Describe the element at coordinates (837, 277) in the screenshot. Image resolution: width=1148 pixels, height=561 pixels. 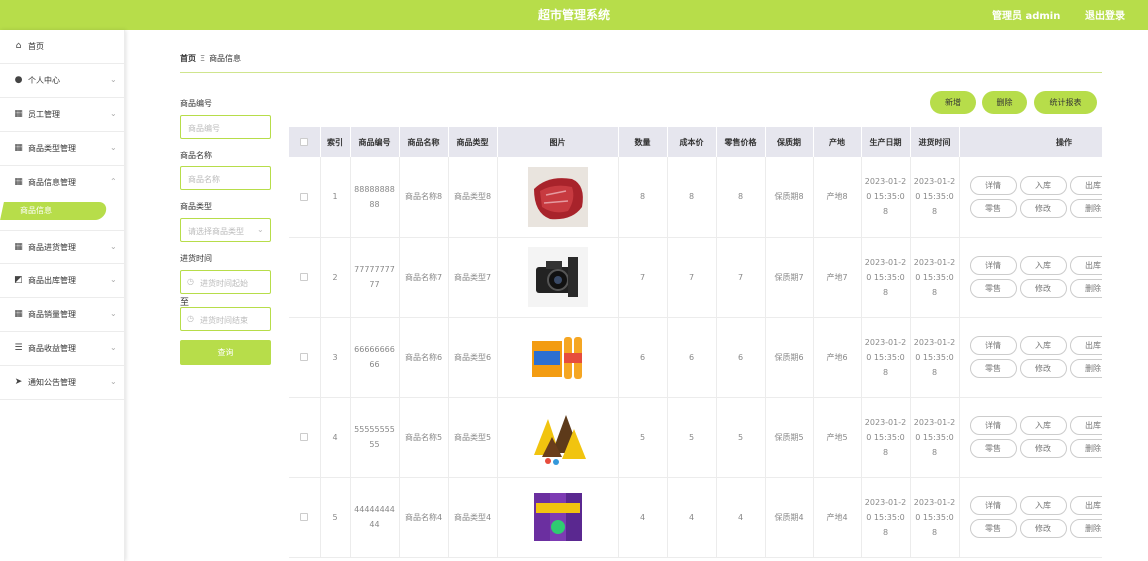
I see `cell-origin: 产地7` at that location.